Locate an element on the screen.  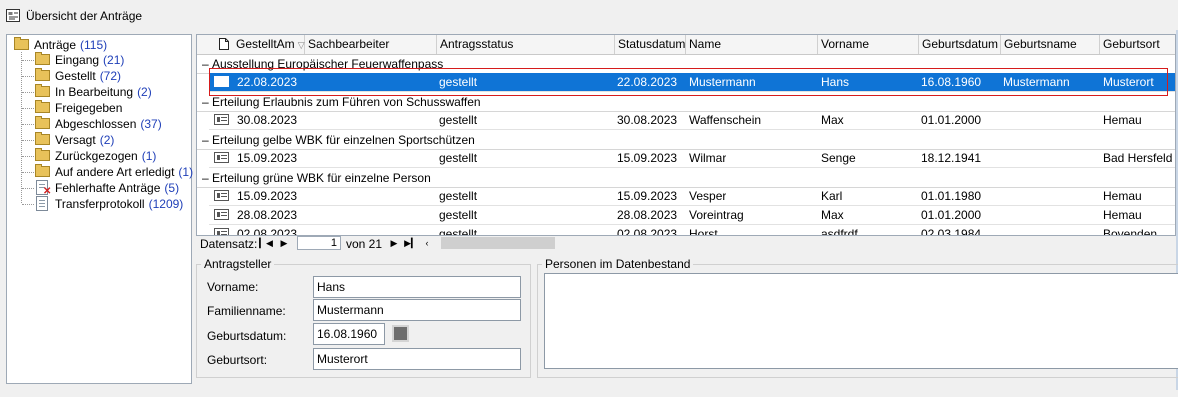
cell-statusdatum: 15.09.2023 is located at coordinates (647, 158).